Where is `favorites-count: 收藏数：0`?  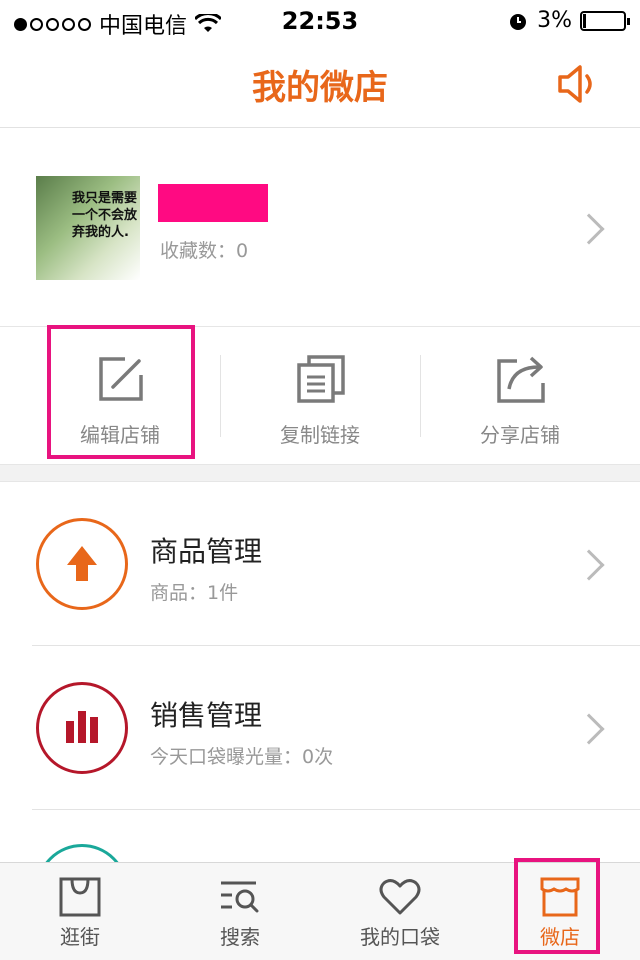
favorites-count: 收藏数：0 is located at coordinates (204, 251).